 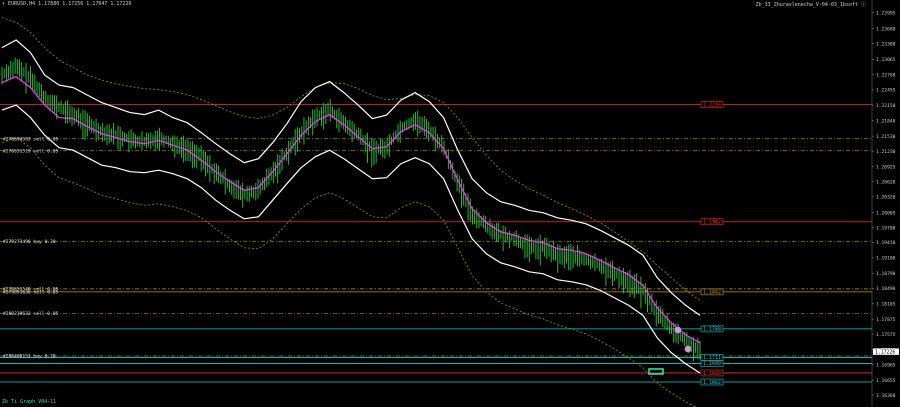 What do you see at coordinates (885, 352) in the screenshot?
I see `current-price-text: 1.17226` at bounding box center [885, 352].